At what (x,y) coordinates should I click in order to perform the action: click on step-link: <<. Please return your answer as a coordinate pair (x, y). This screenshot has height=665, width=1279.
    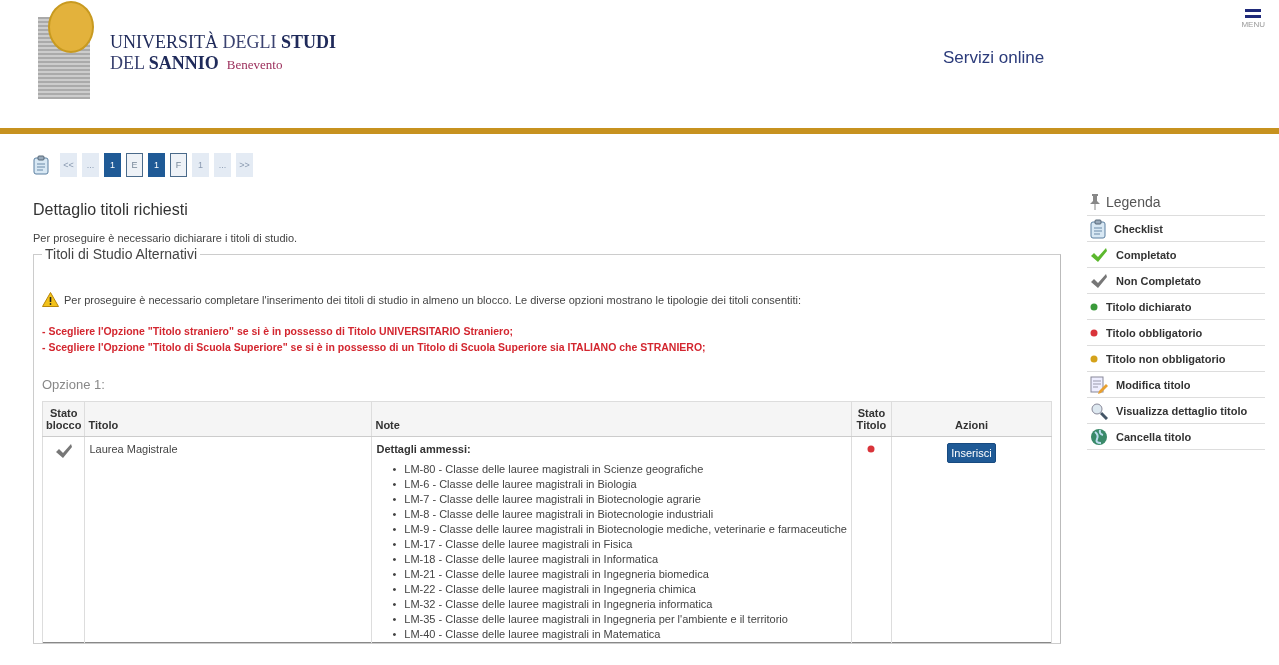
    Looking at the image, I should click on (68, 165).